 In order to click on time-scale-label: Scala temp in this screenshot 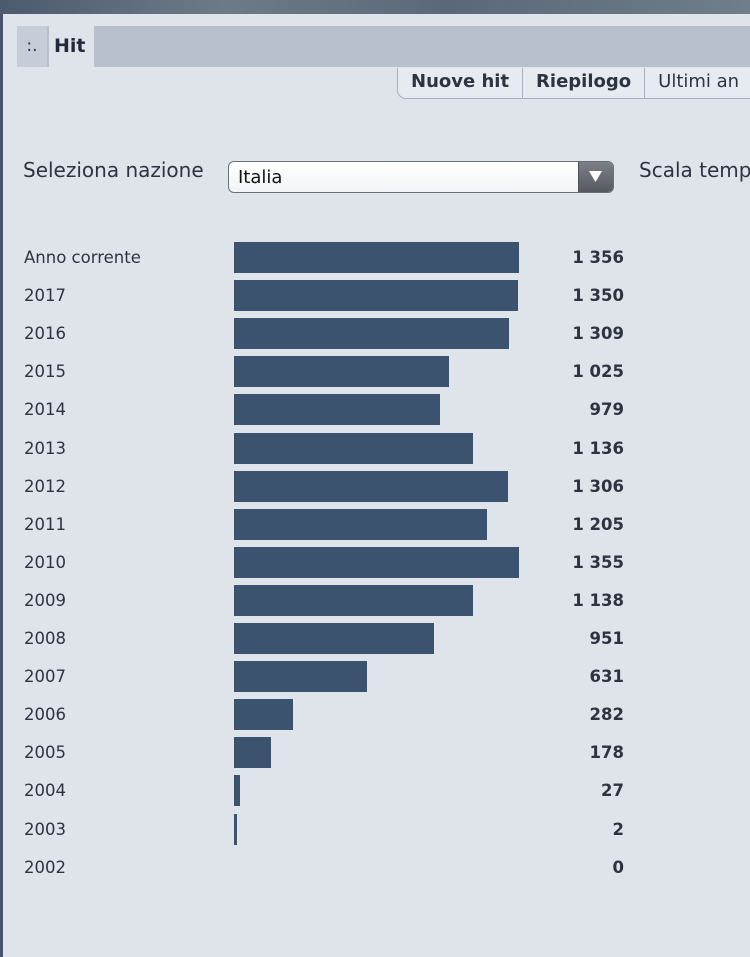, I will do `click(694, 170)`.